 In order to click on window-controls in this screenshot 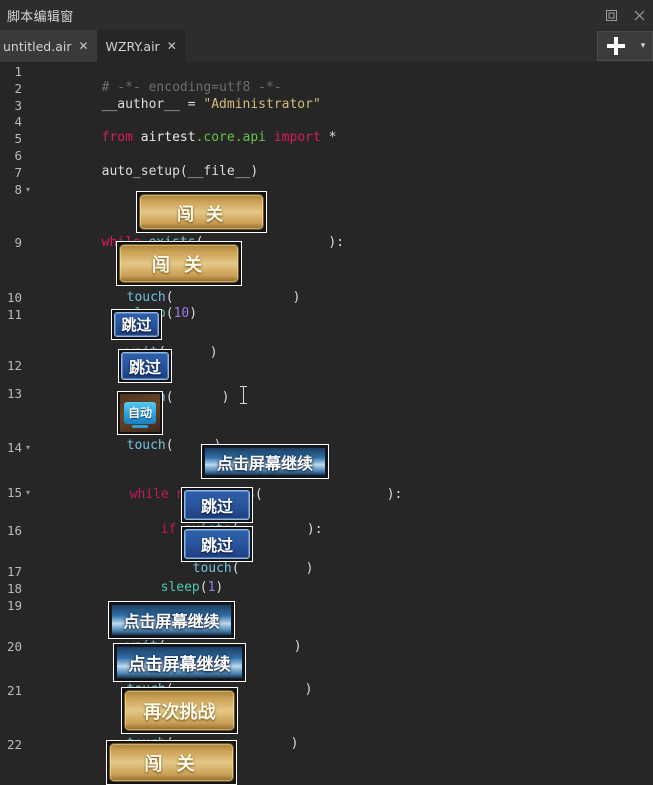, I will do `click(625, 15)`.